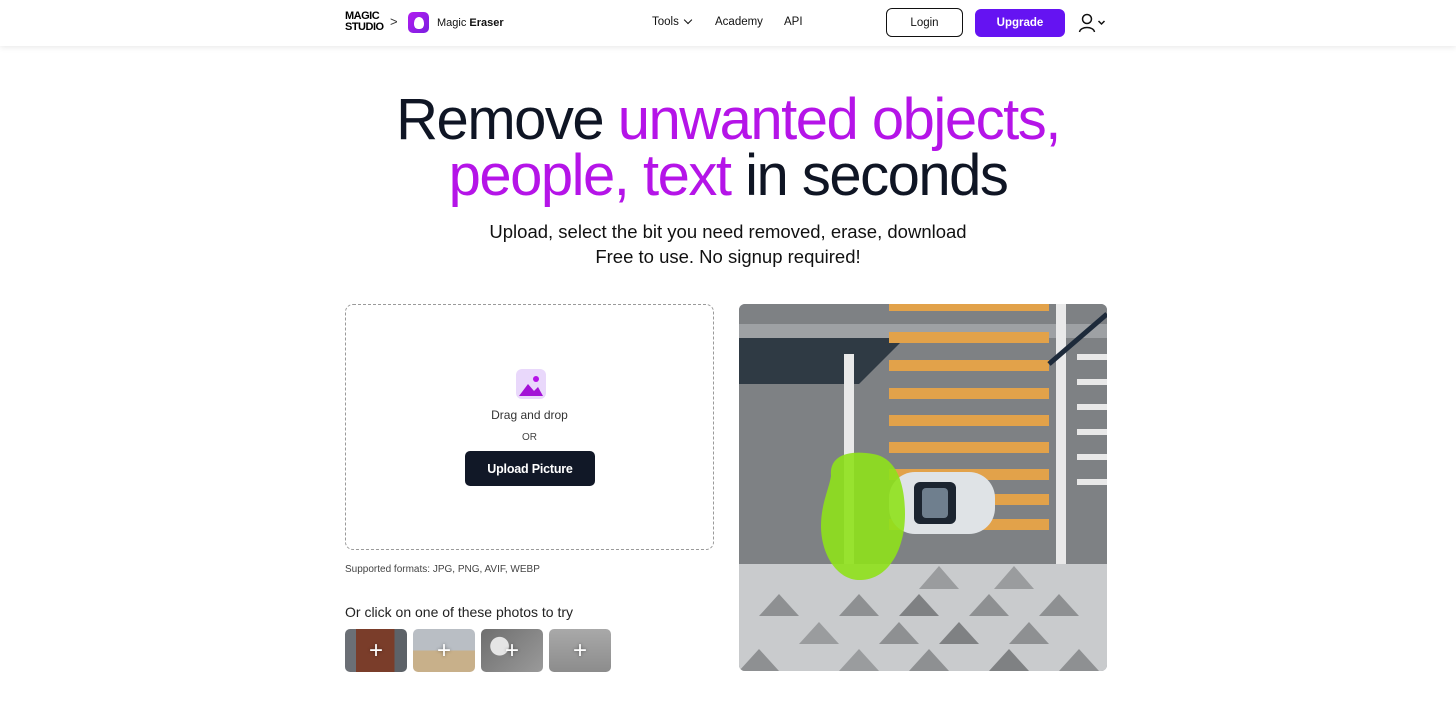 The height and width of the screenshot is (703, 1456). Describe the element at coordinates (529, 437) in the screenshot. I see `or-separator: OR` at that location.